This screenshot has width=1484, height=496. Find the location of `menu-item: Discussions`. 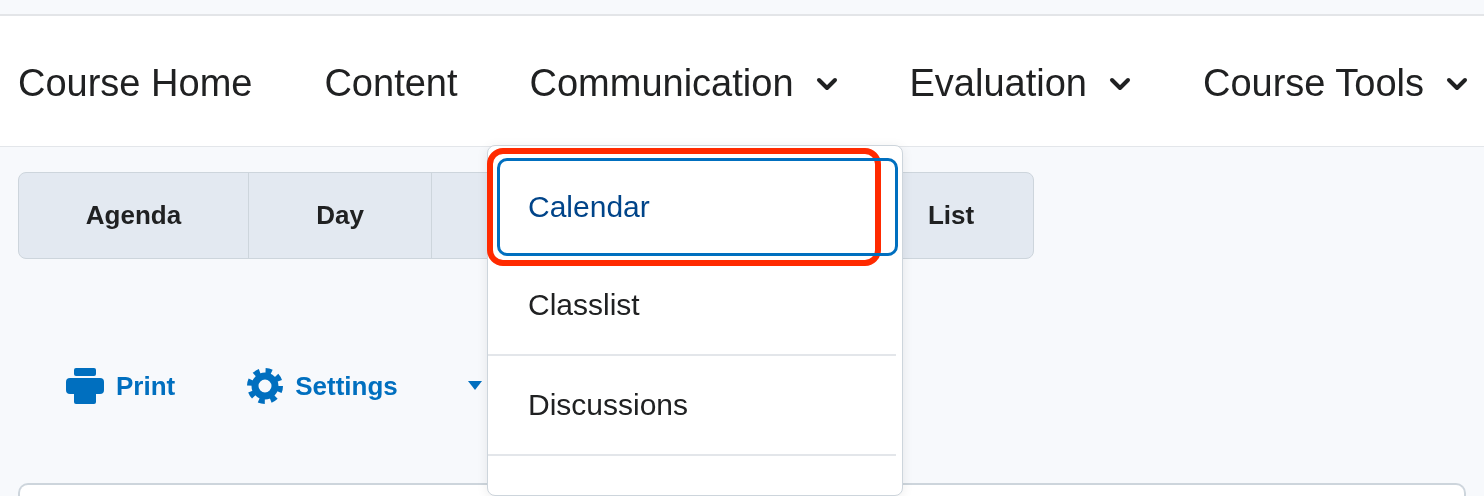

menu-item: Discussions is located at coordinates (692, 406).